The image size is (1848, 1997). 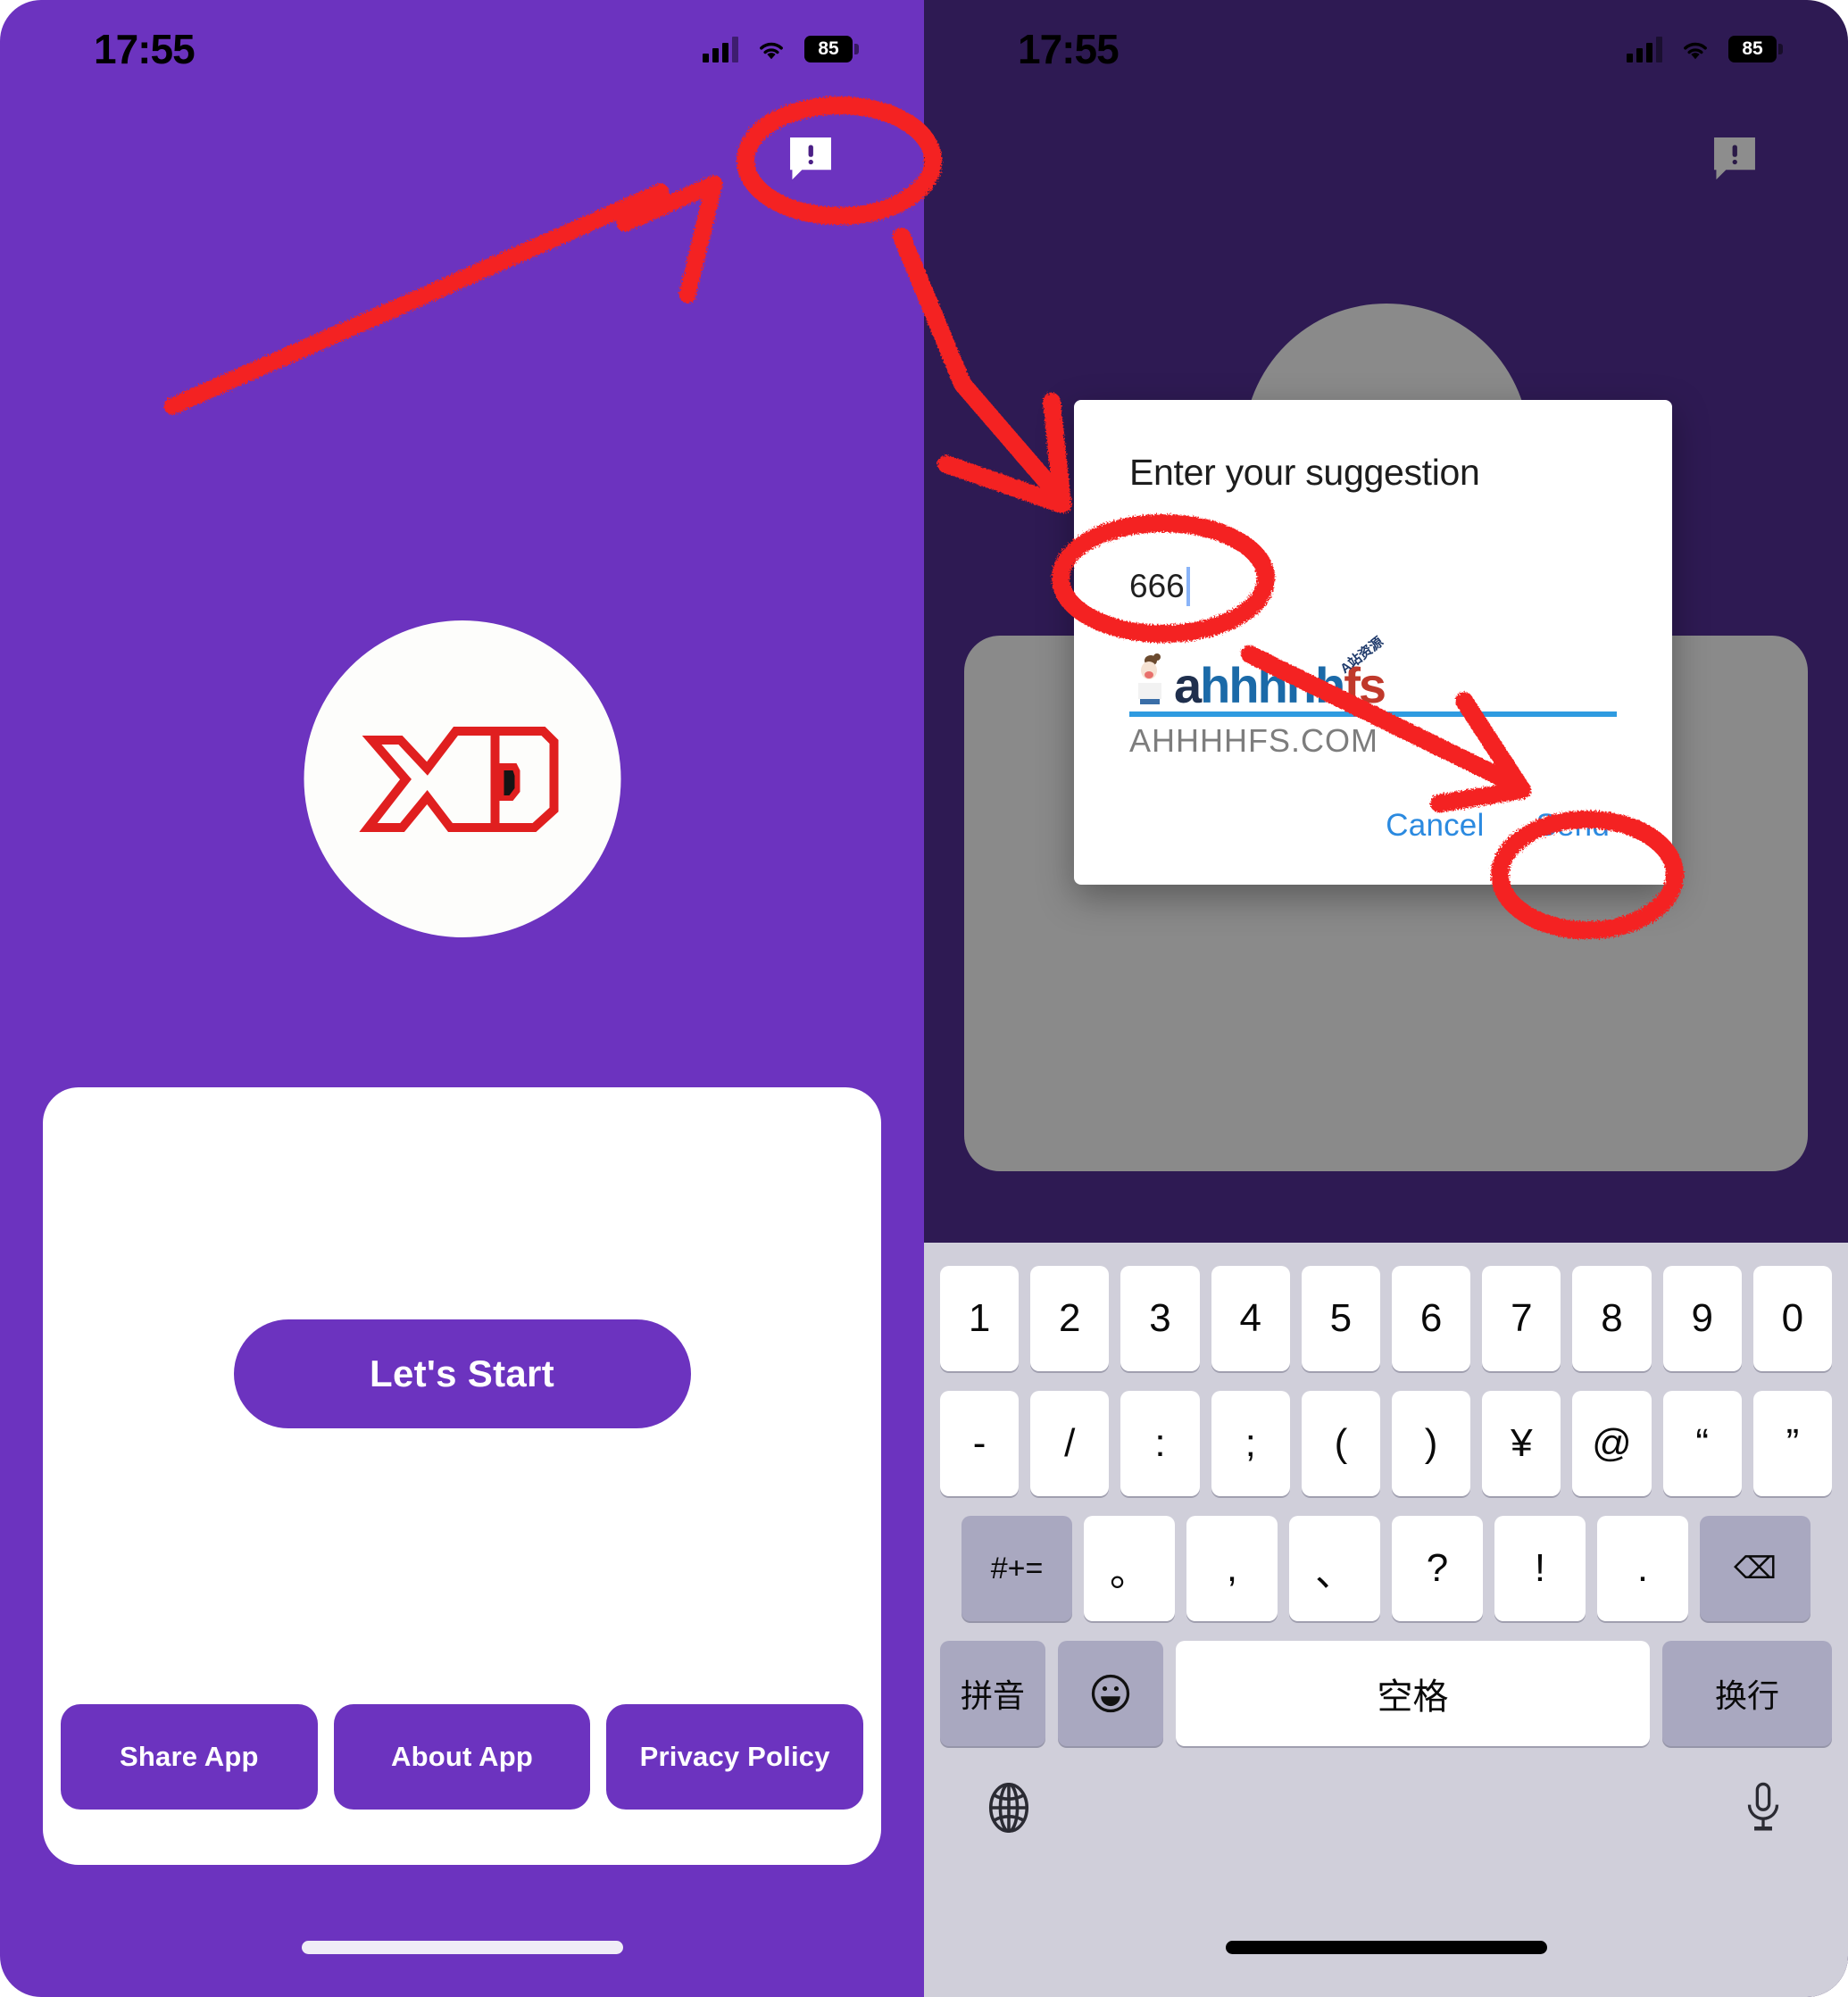 I want to click on wm-part2: hhhhh, so click(x=1272, y=684).